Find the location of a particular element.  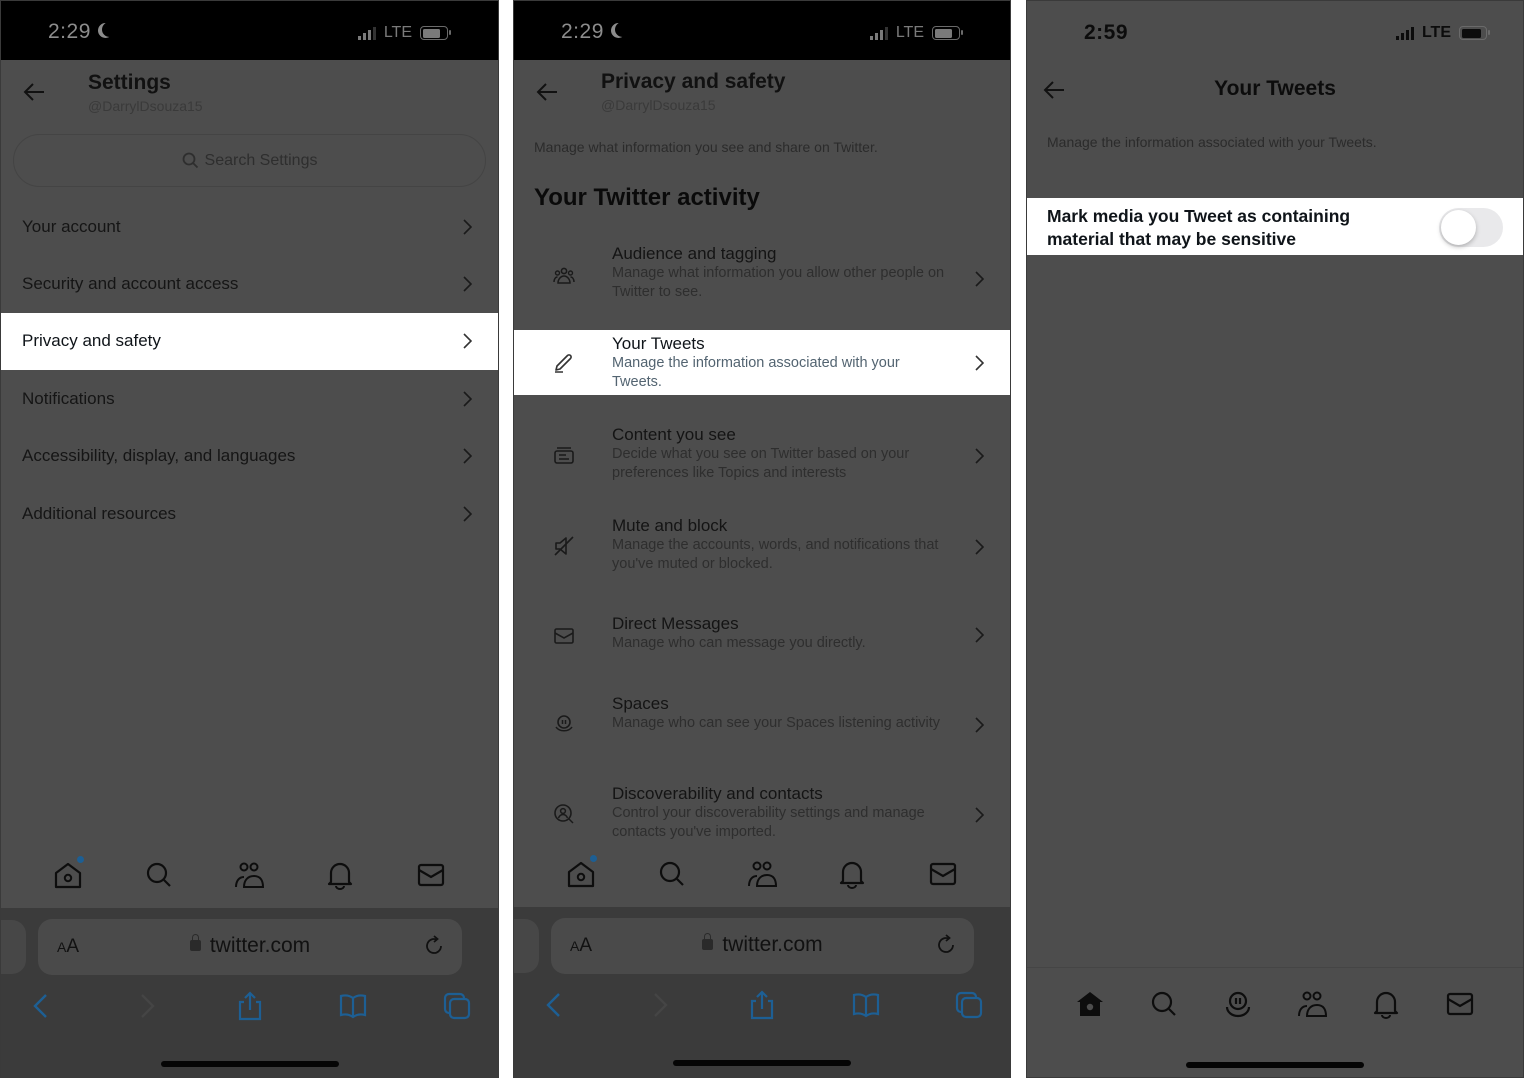

tab-bar-divider is located at coordinates (1275, 967).